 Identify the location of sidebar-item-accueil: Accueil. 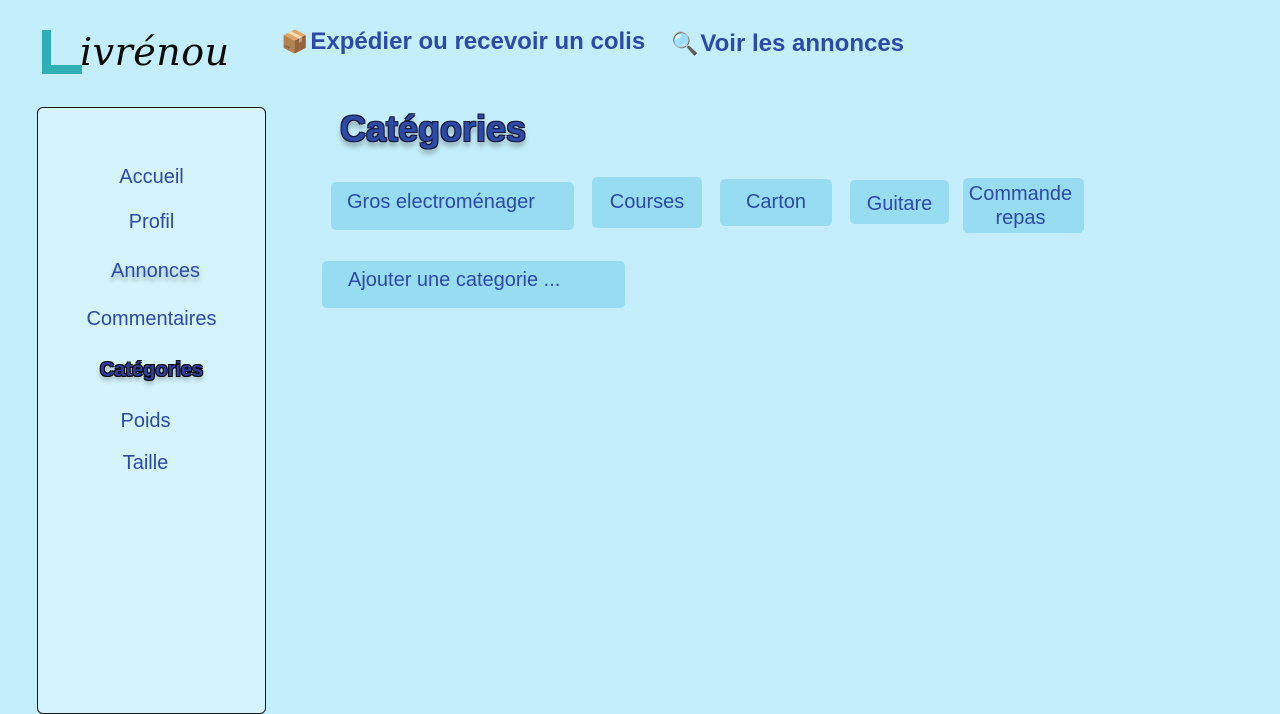
(151, 177).